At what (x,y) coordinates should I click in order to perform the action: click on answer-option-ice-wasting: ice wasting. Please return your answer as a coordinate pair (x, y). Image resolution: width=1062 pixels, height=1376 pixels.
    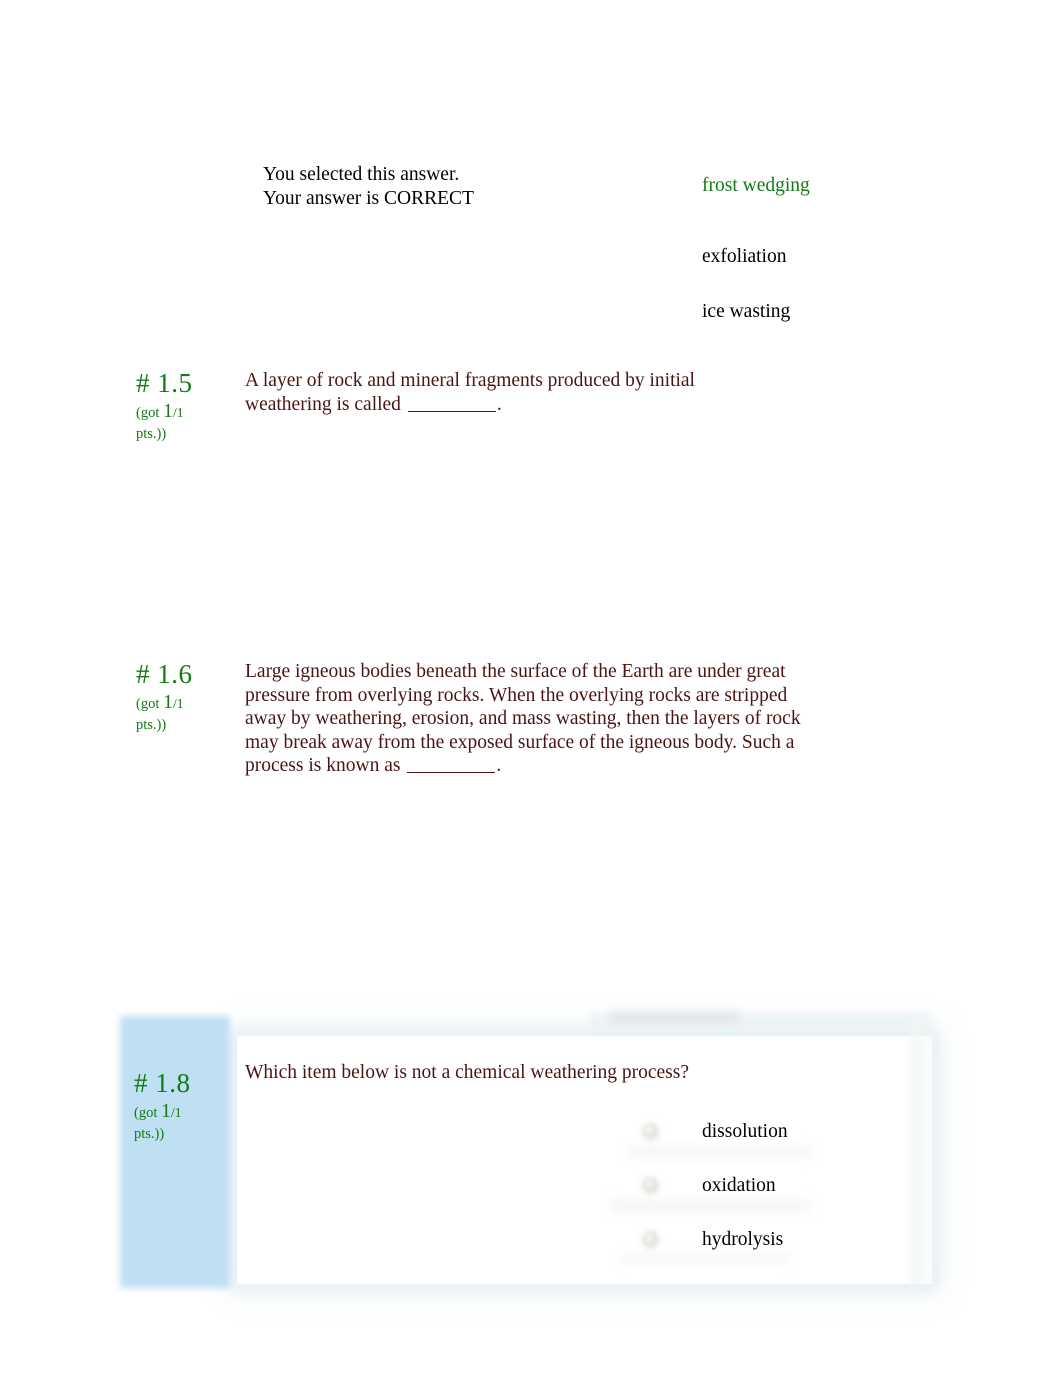
    Looking at the image, I should click on (746, 311).